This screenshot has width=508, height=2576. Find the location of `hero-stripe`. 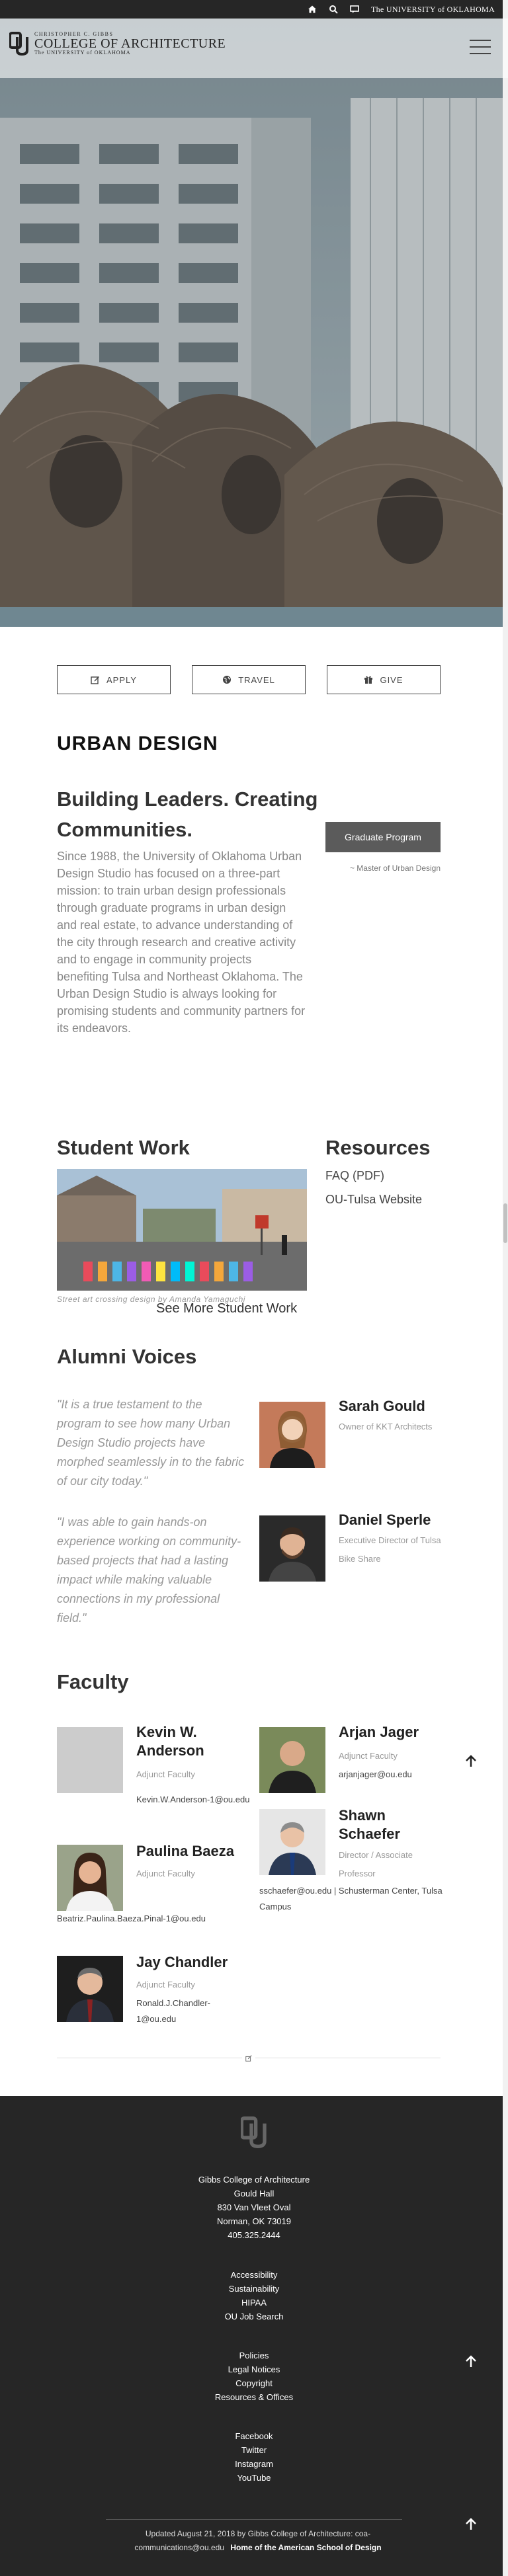

hero-stripe is located at coordinates (254, 617).